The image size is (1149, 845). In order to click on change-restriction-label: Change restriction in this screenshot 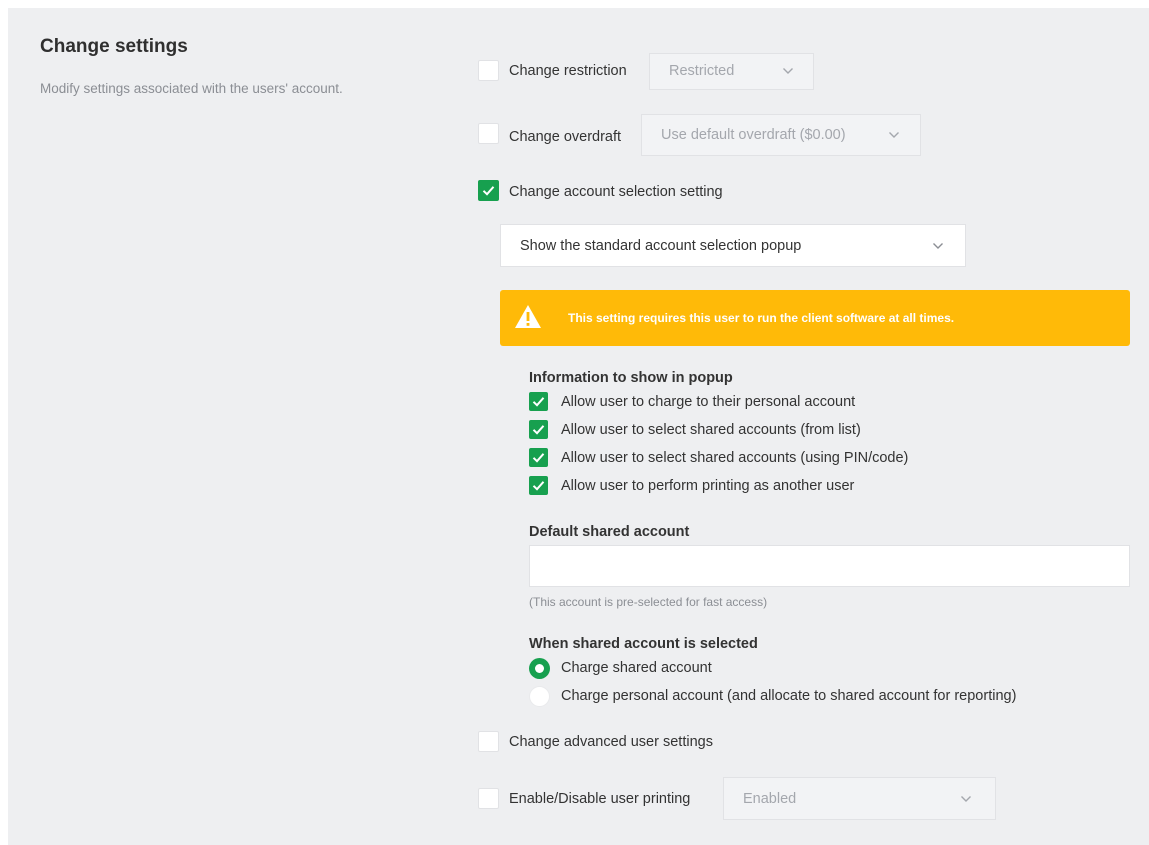, I will do `click(568, 71)`.